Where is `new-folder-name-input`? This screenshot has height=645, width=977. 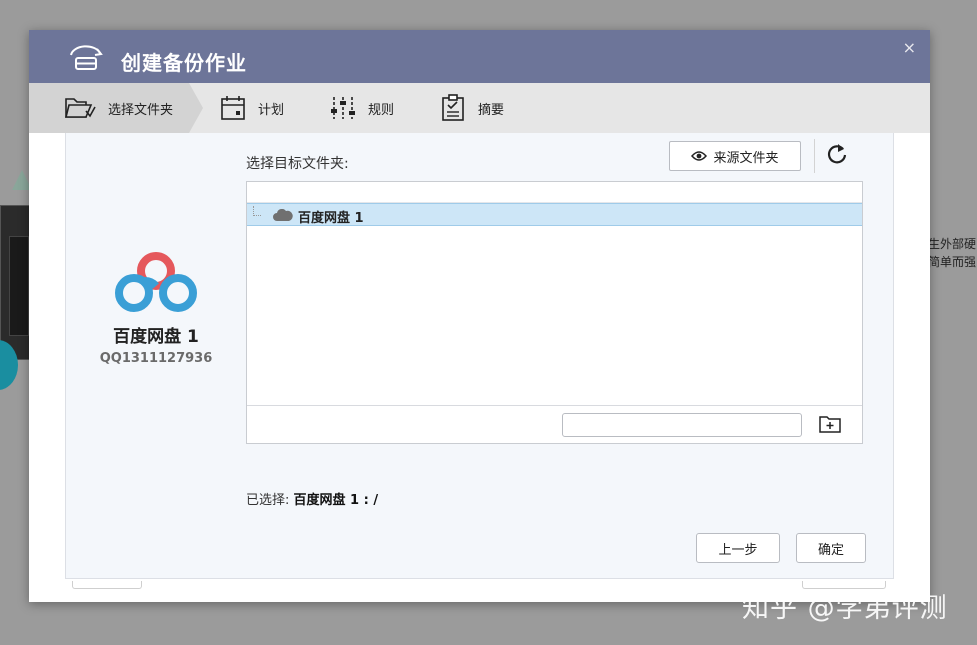 new-folder-name-input is located at coordinates (682, 425).